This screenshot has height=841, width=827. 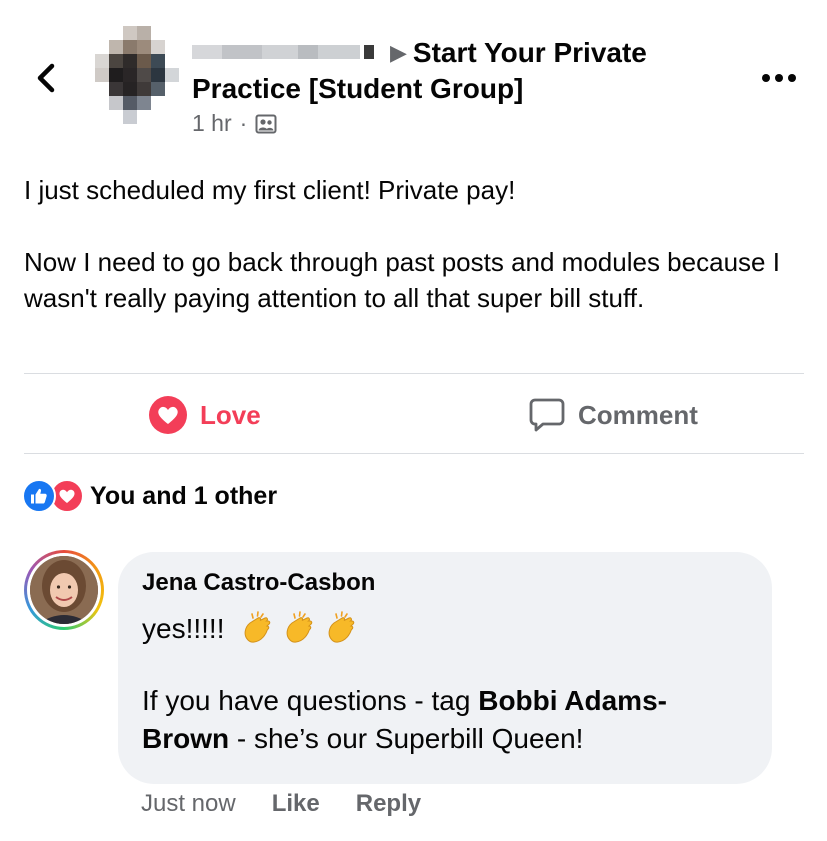 I want to click on commenter-avatar, so click(x=64, y=590).